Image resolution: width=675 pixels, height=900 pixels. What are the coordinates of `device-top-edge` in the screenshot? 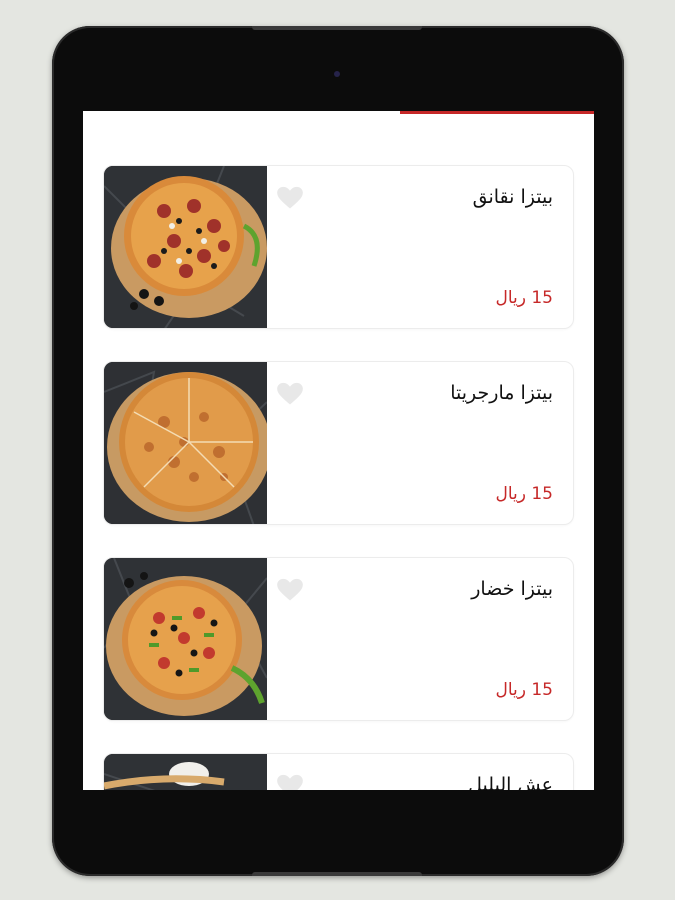 It's located at (337, 28).